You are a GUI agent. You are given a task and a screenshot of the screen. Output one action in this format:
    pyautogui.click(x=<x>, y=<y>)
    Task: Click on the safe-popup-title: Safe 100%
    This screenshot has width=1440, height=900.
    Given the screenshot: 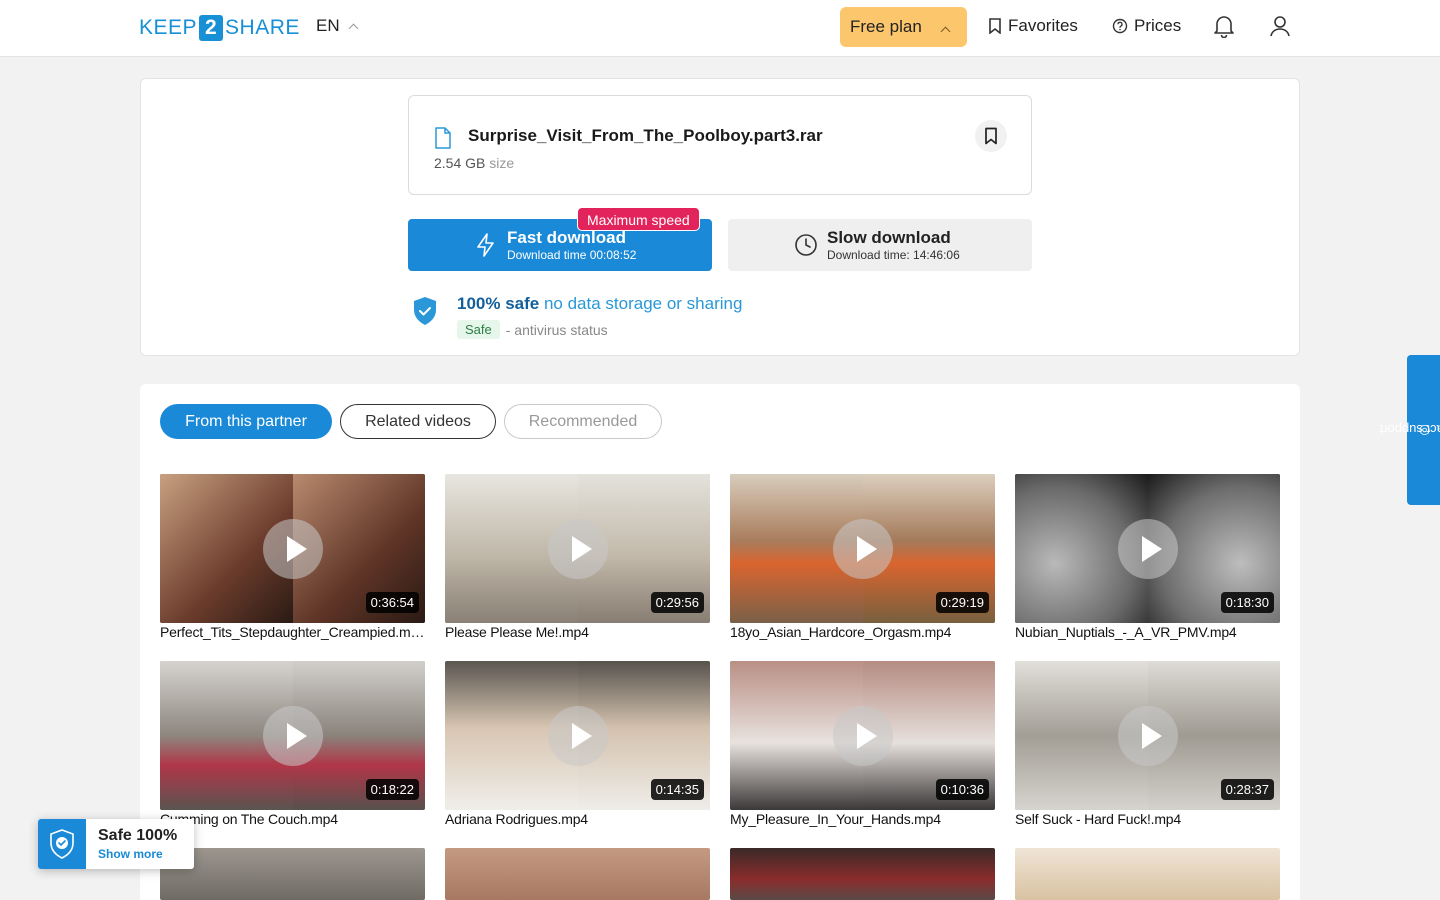 What is the action you would take?
    pyautogui.click(x=138, y=835)
    